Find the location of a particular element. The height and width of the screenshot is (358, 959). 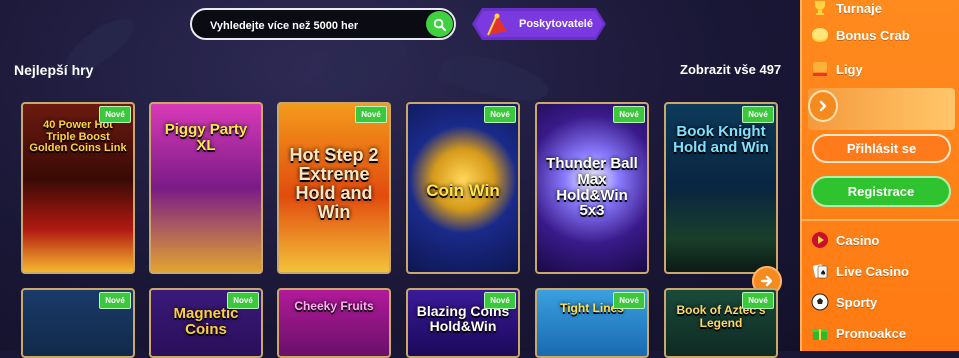

sidebar-item-promotions: Promoakce is located at coordinates (858, 333).